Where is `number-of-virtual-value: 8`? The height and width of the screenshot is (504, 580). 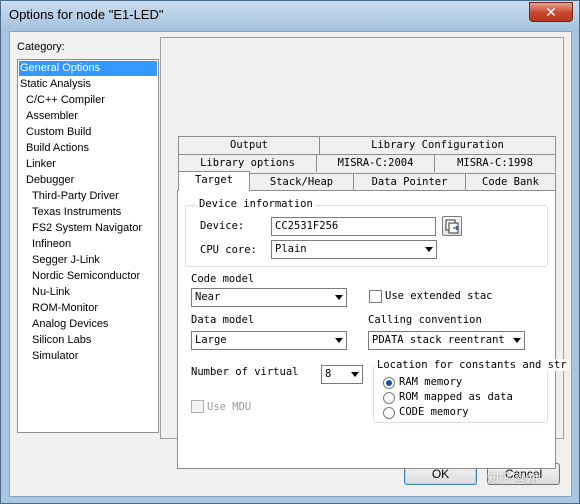 number-of-virtual-value: 8 is located at coordinates (328, 374).